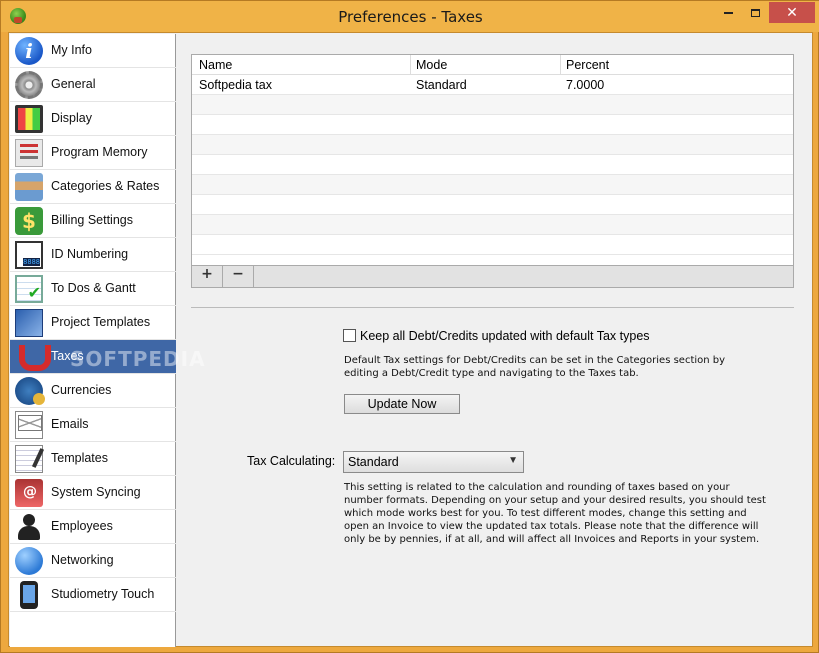 Image resolution: width=819 pixels, height=653 pixels. Describe the element at coordinates (101, 322) in the screenshot. I see `sidebar-item-label: Project Templates` at that location.